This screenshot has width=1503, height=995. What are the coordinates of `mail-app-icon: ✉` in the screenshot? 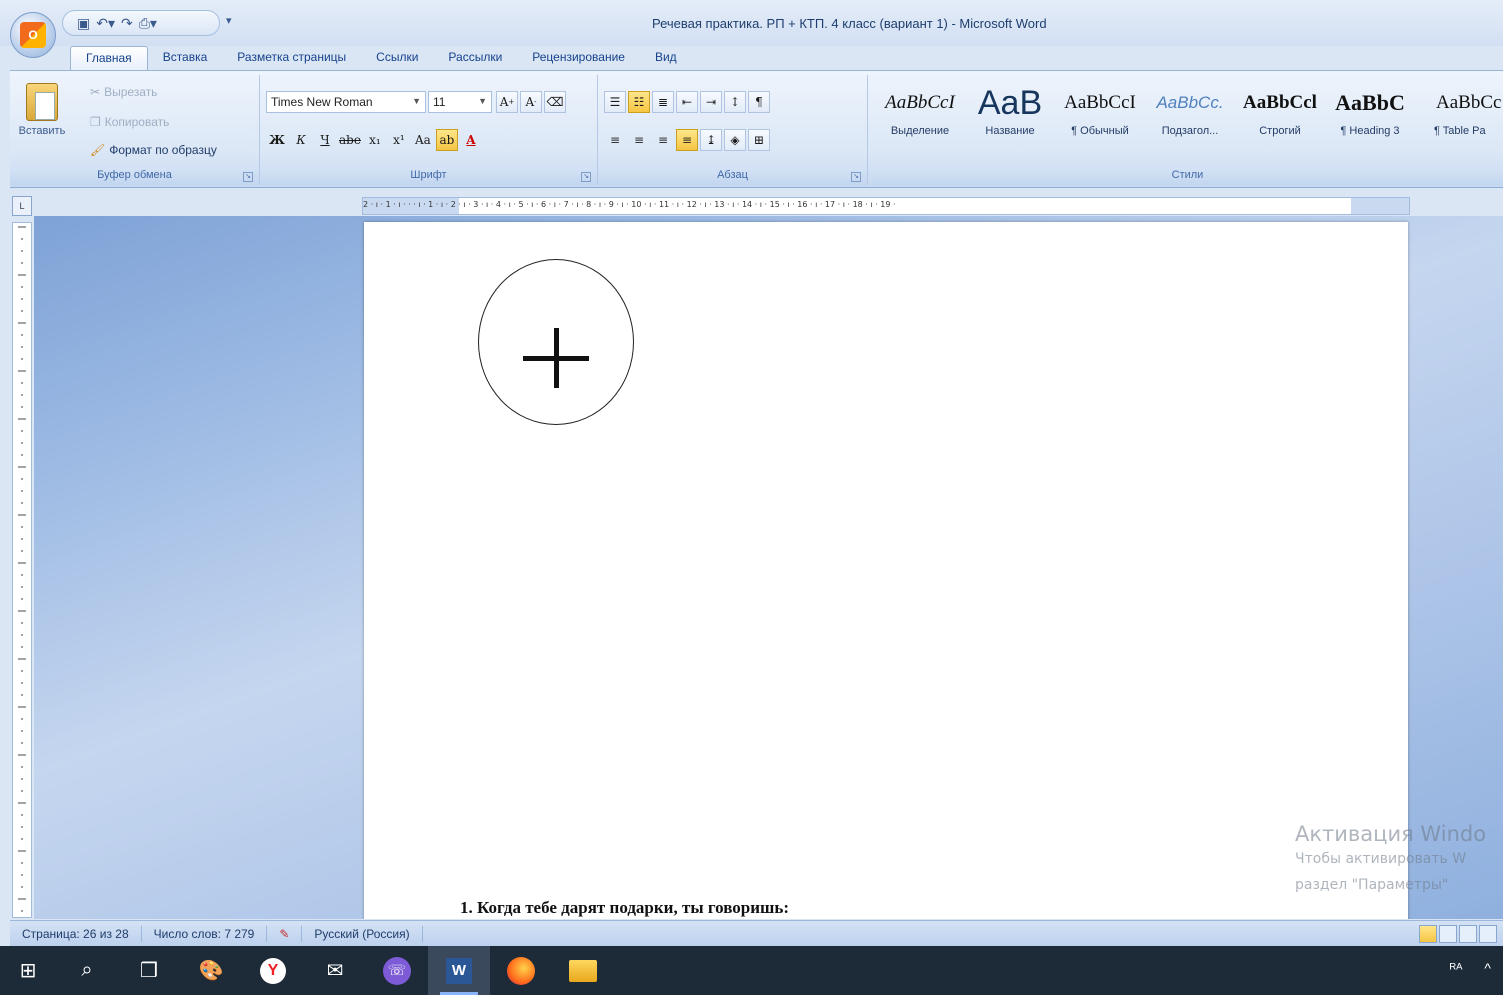 It's located at (335, 970).